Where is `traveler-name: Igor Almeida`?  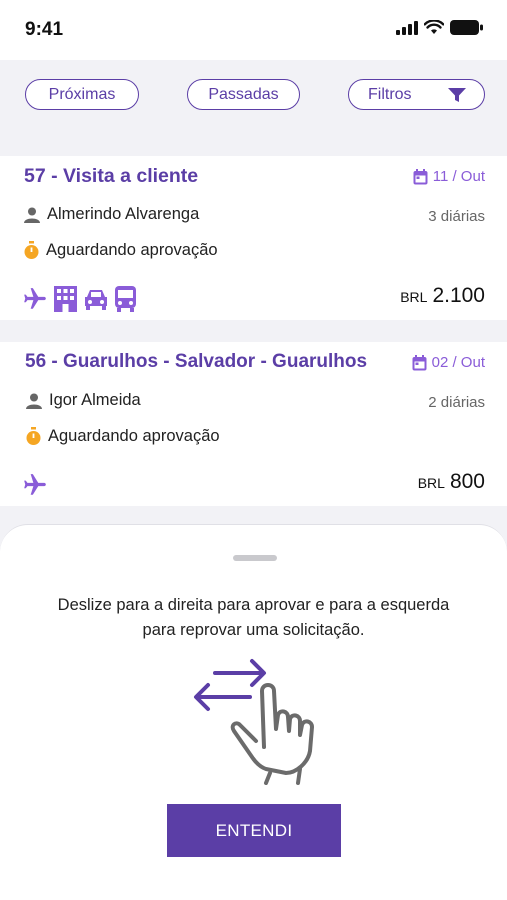 traveler-name: Igor Almeida is located at coordinates (95, 400).